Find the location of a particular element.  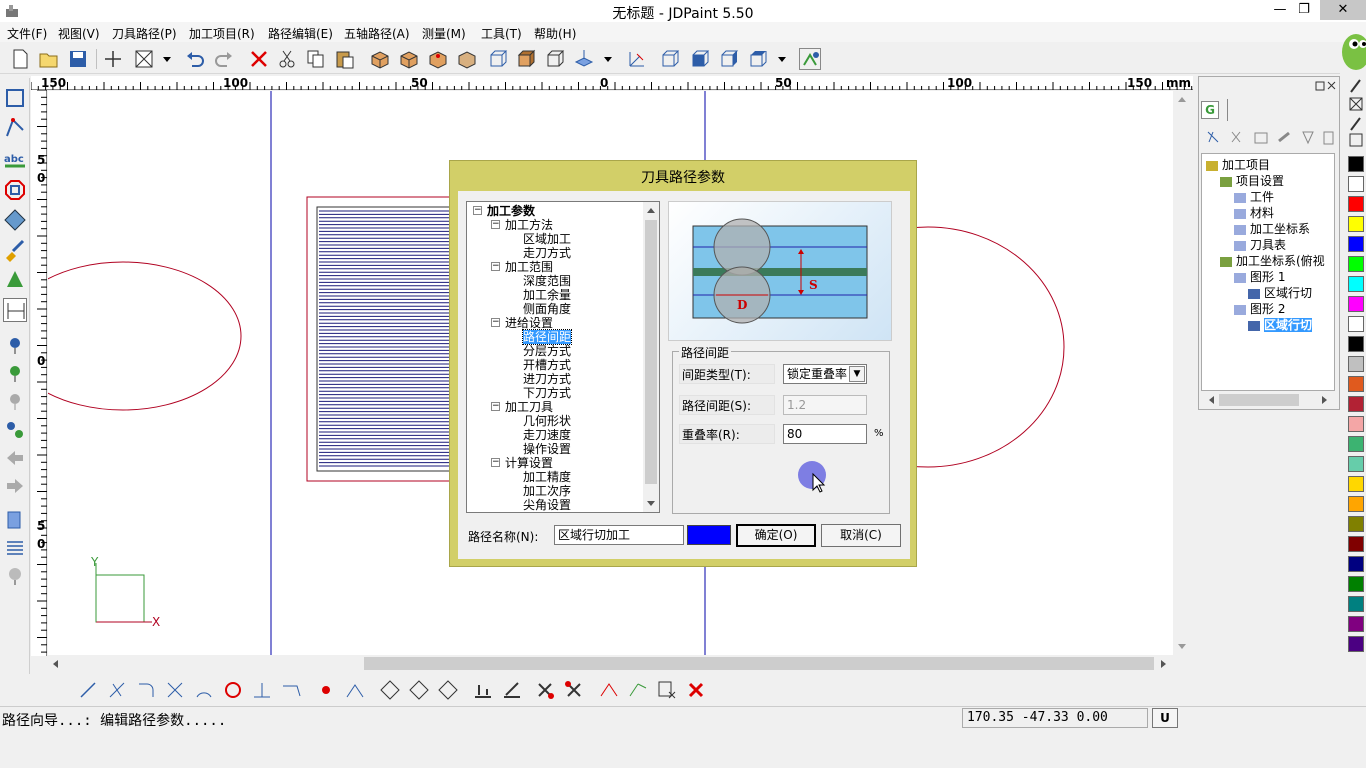

palette-tool-icons is located at coordinates (1356, 113).